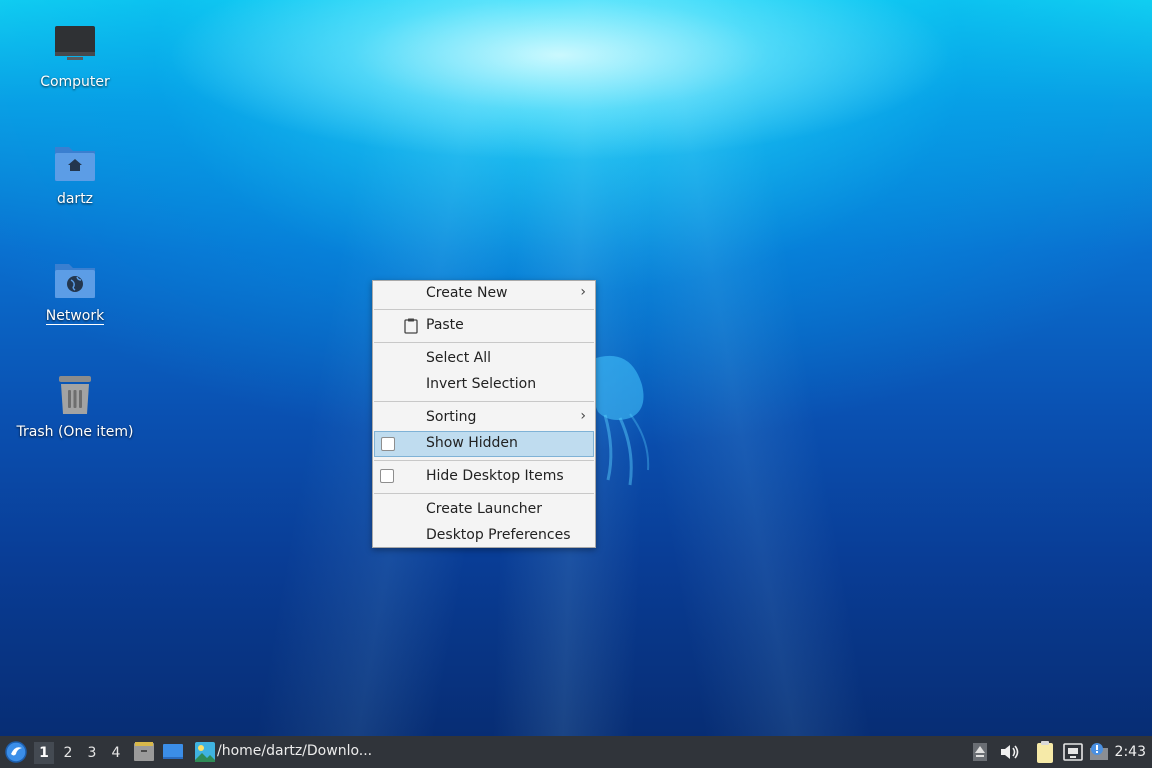  Describe the element at coordinates (472, 443) in the screenshot. I see `menu-item-label: Show Hidden` at that location.